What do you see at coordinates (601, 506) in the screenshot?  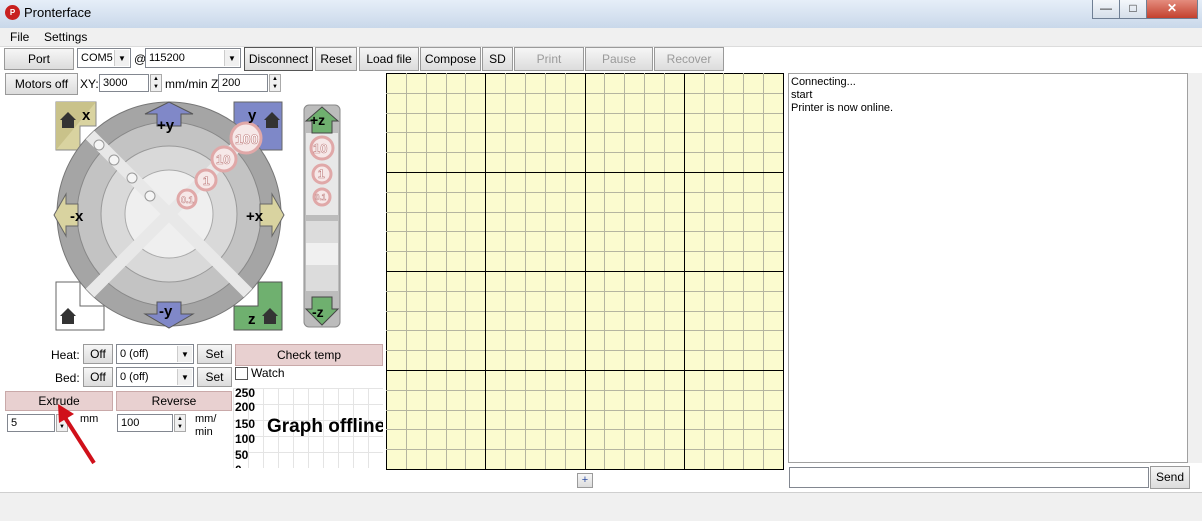 I see `status-bar` at bounding box center [601, 506].